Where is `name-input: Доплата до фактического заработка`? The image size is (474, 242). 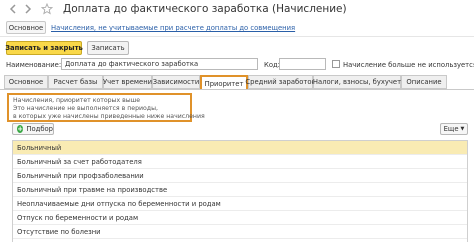
name-input: Доплата до фактического заработка is located at coordinates (159, 64).